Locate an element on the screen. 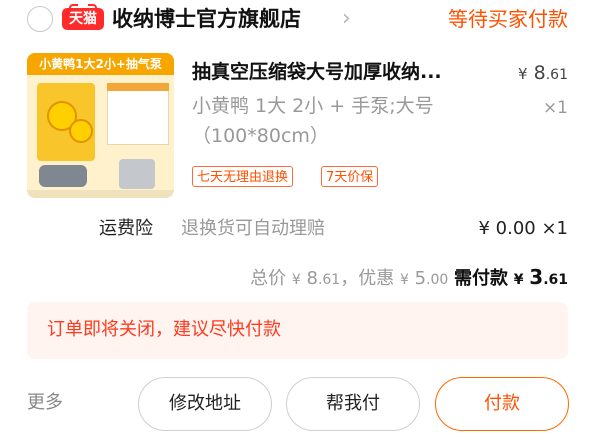  product-image: 小黄鸭1大2小+抽气泵 is located at coordinates (100, 125).